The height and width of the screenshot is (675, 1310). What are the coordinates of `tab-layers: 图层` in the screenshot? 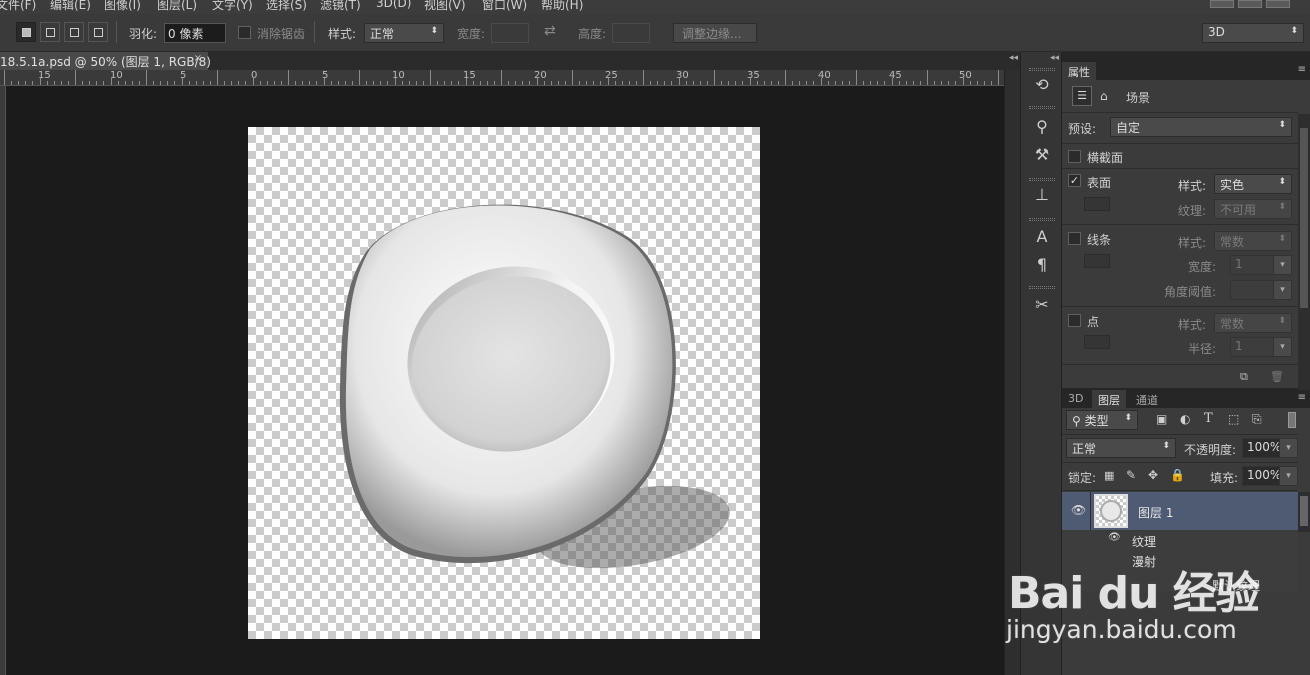 It's located at (1109, 399).